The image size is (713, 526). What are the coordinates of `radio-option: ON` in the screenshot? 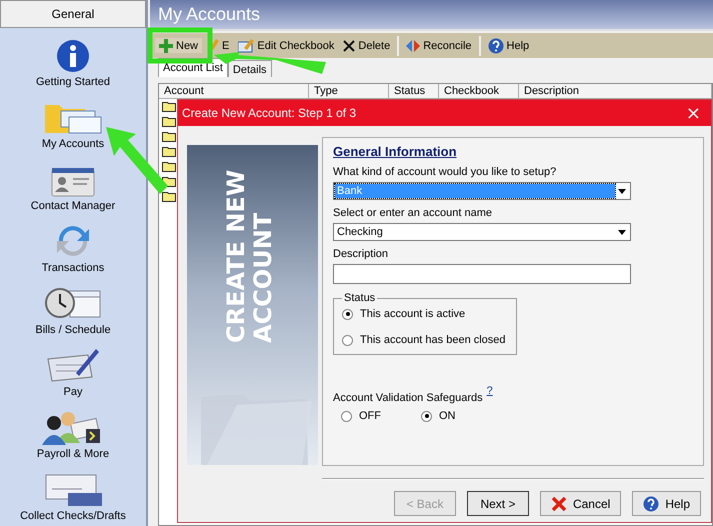 It's located at (438, 416).